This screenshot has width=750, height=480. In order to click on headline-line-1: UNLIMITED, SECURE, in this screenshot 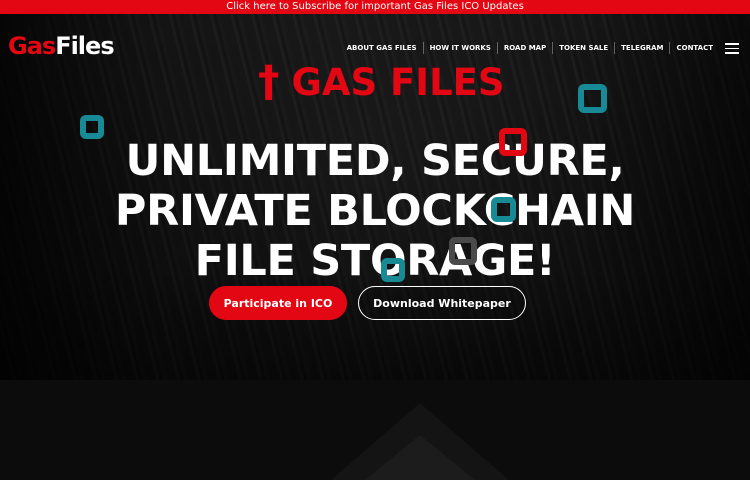, I will do `click(375, 160)`.